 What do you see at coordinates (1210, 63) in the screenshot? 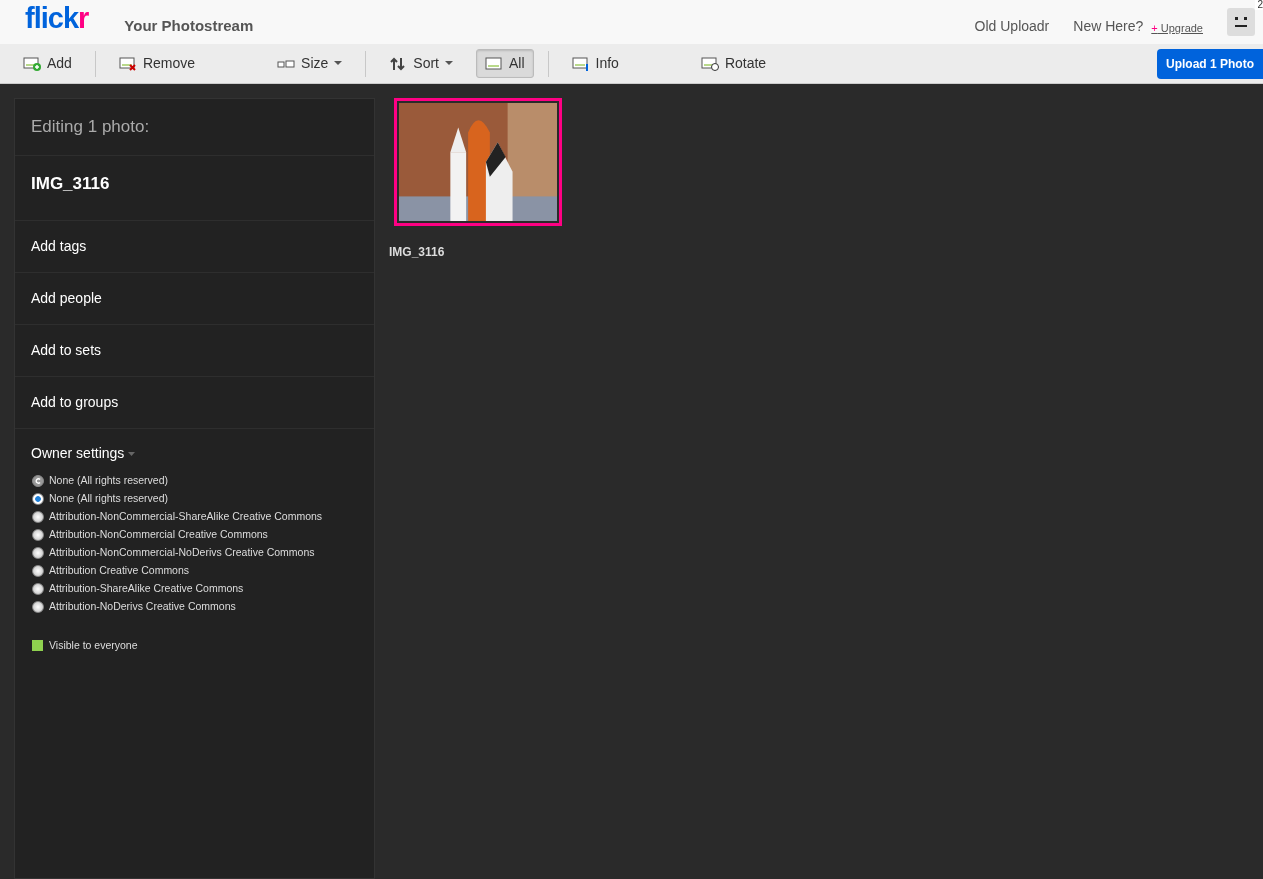
I see `upload-button: Upload 1 Photo` at bounding box center [1210, 63].